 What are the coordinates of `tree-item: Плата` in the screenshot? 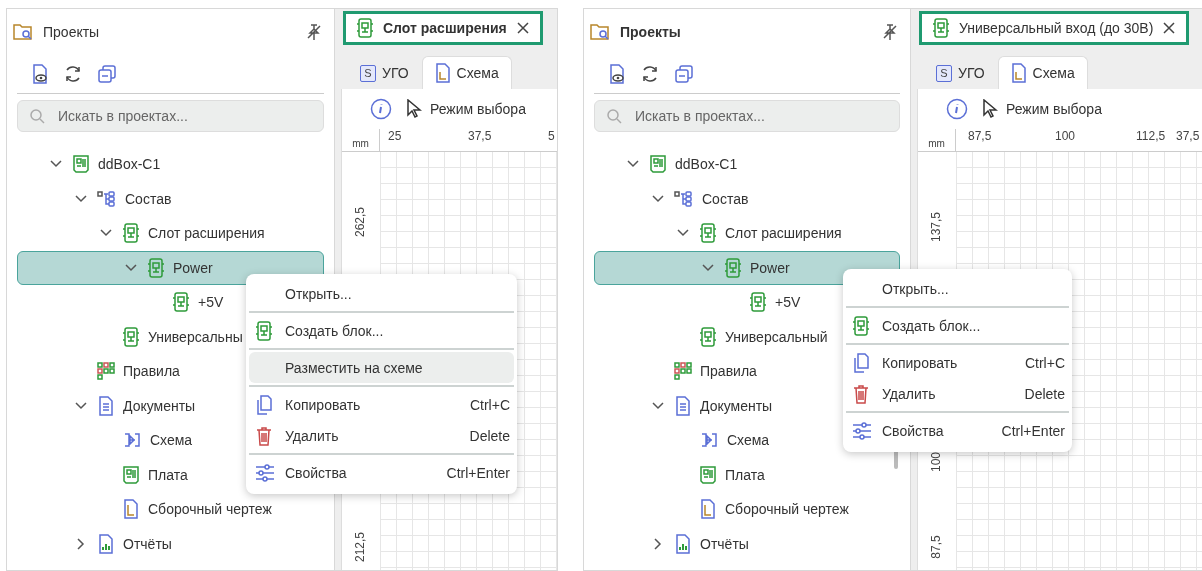 It's located at (747, 474).